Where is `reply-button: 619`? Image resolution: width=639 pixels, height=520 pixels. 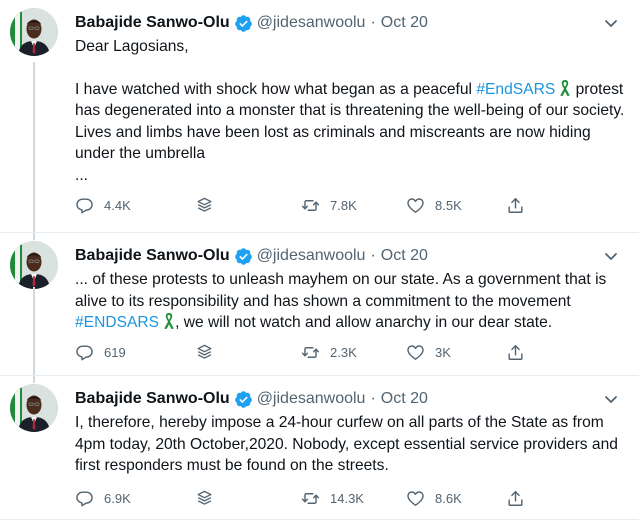 reply-button: 619 is located at coordinates (135, 352).